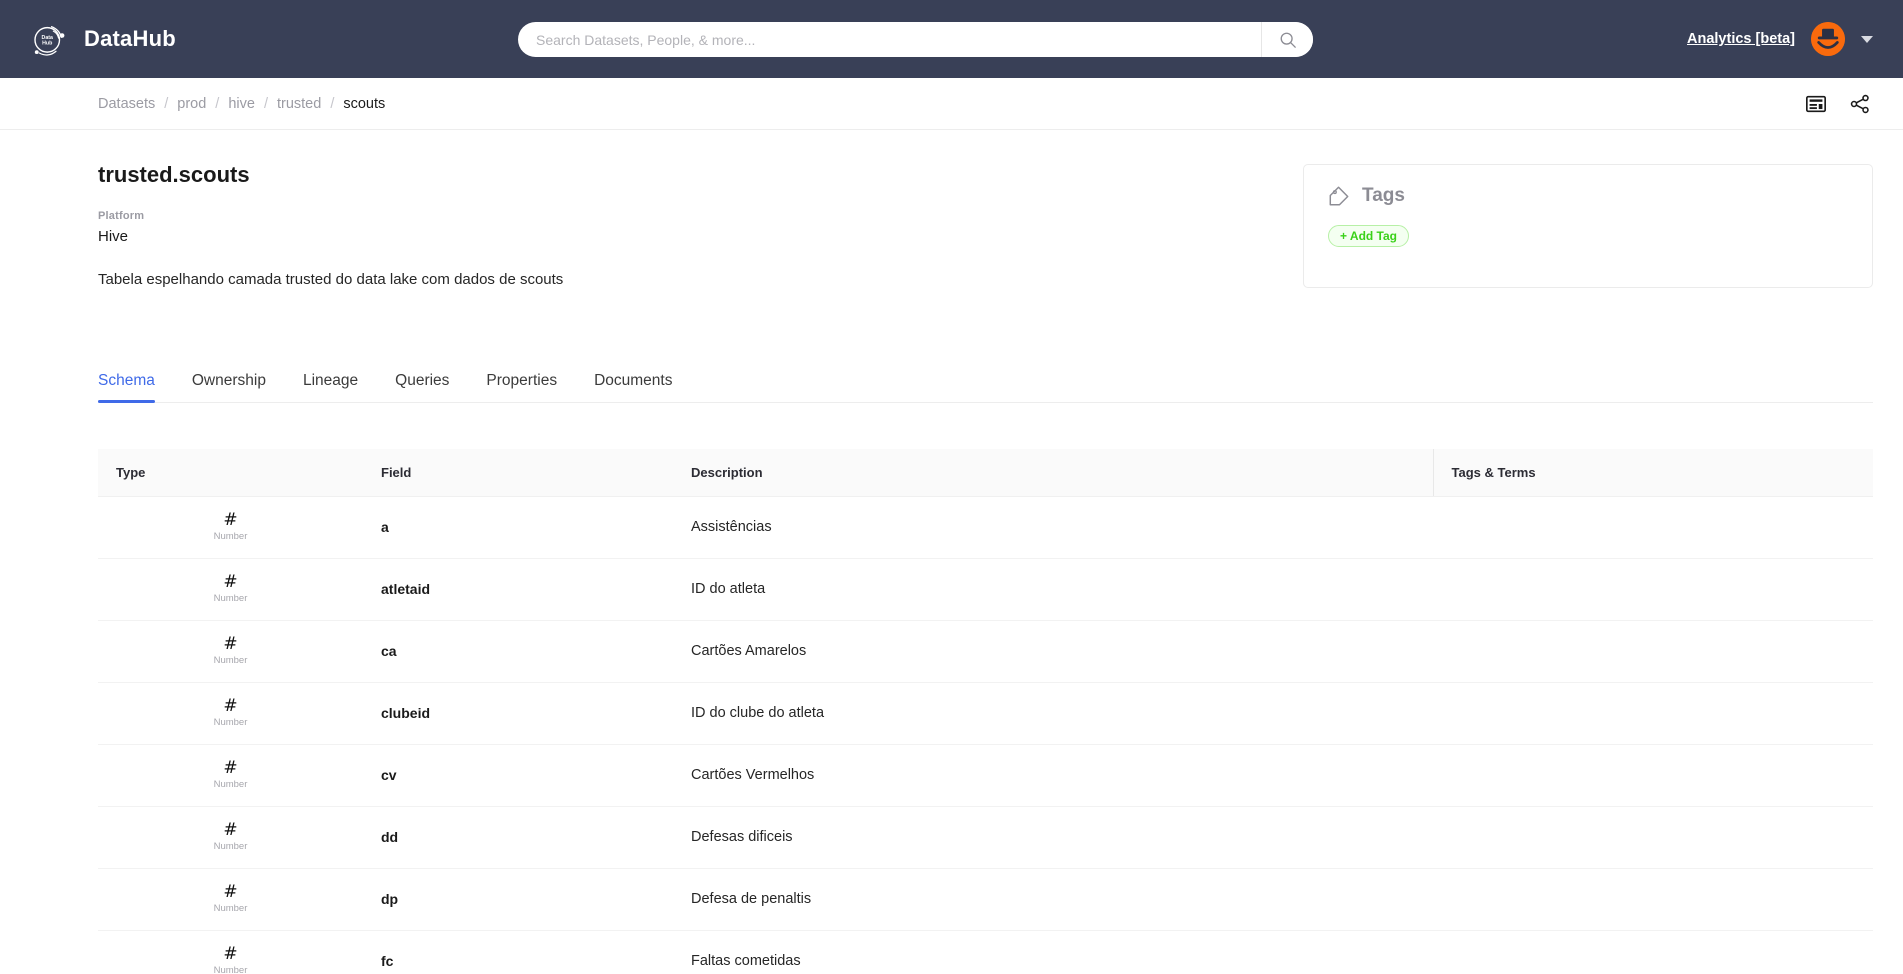 The width and height of the screenshot is (1903, 974). What do you see at coordinates (1860, 104) in the screenshot?
I see `share-icon` at bounding box center [1860, 104].